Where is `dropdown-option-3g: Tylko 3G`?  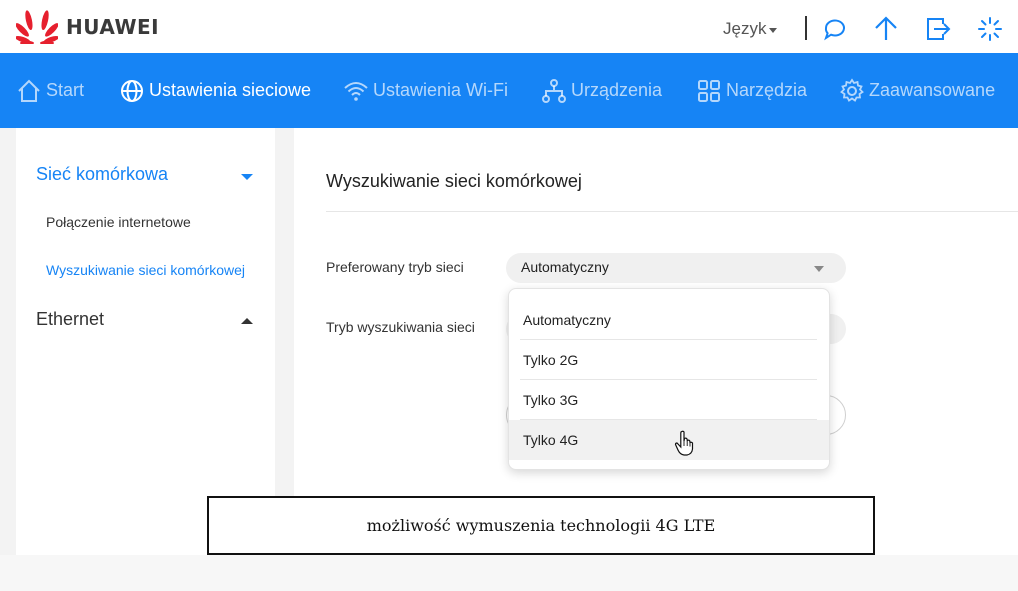 dropdown-option-3g: Tylko 3G is located at coordinates (669, 400).